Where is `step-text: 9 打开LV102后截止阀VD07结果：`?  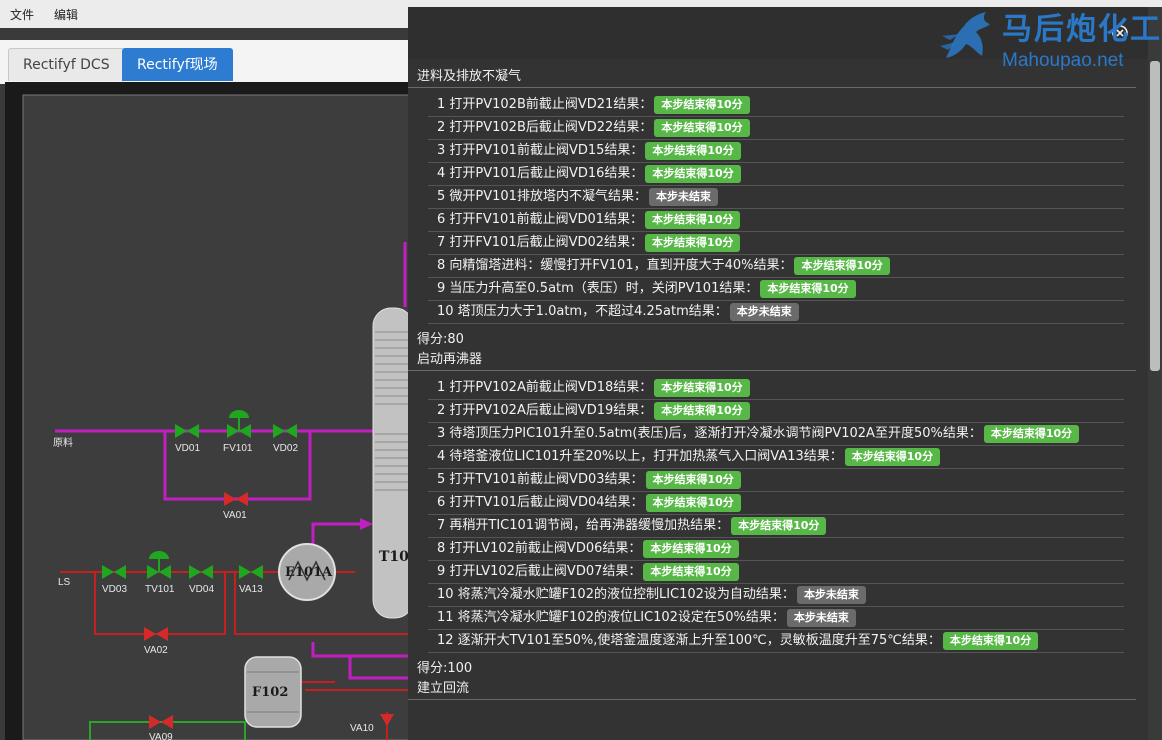 step-text: 9 打开LV102后截止阀VD07结果： is located at coordinates (539, 571).